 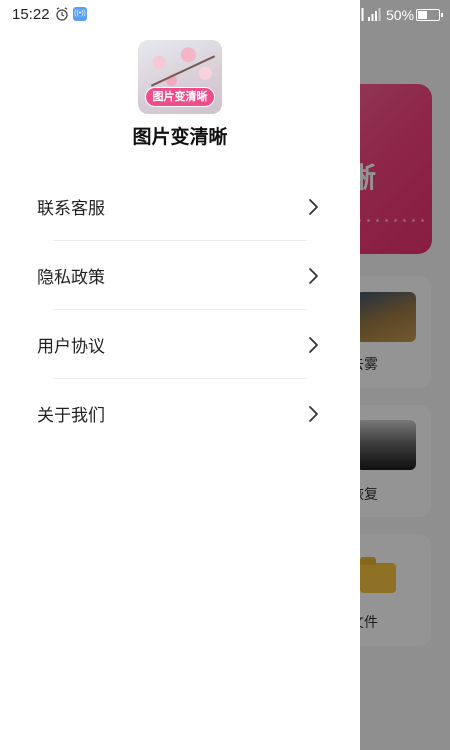 I want to click on app-name: 图片变清晰, so click(x=180, y=137).